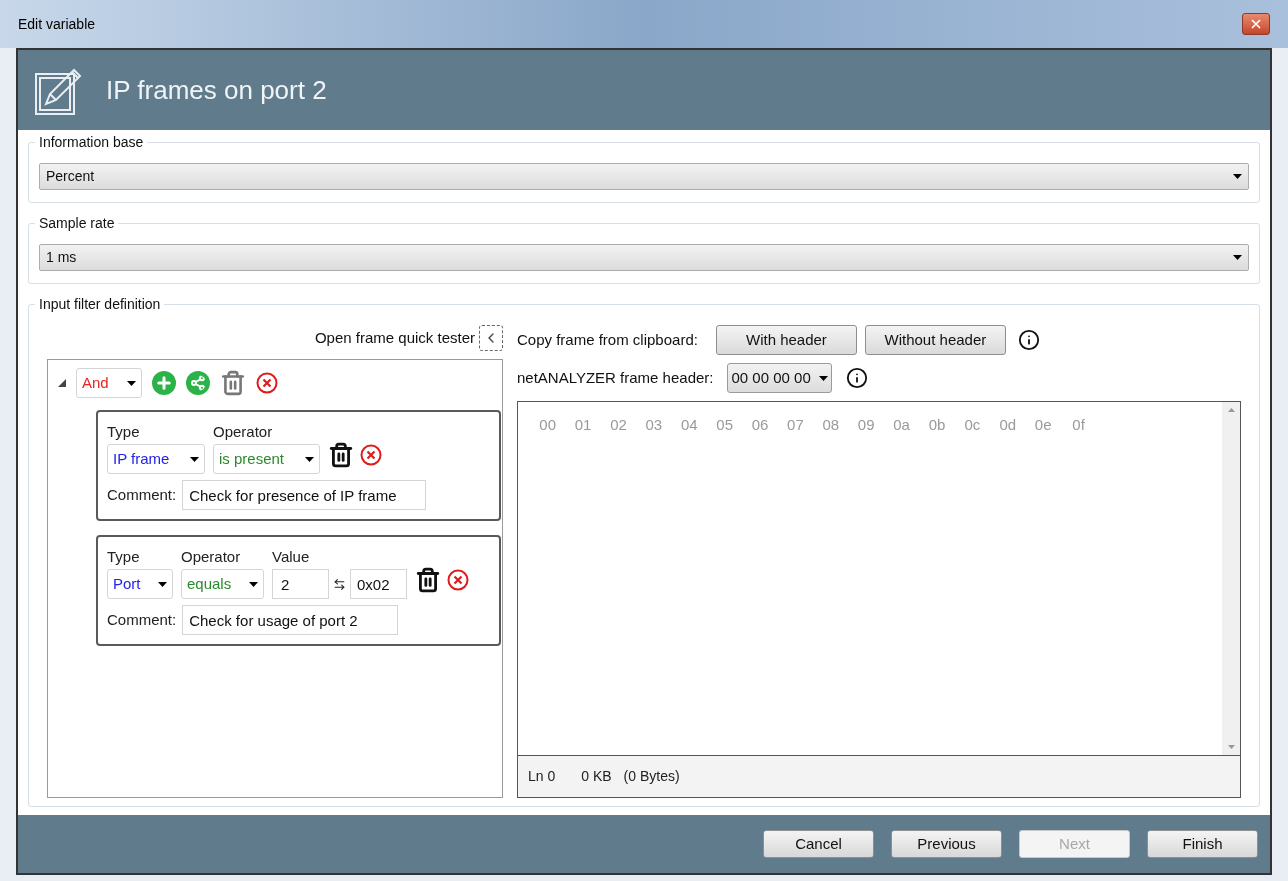 This screenshot has height=881, width=1288. What do you see at coordinates (654, 424) in the screenshot?
I see `hex-column-heading: 03` at bounding box center [654, 424].